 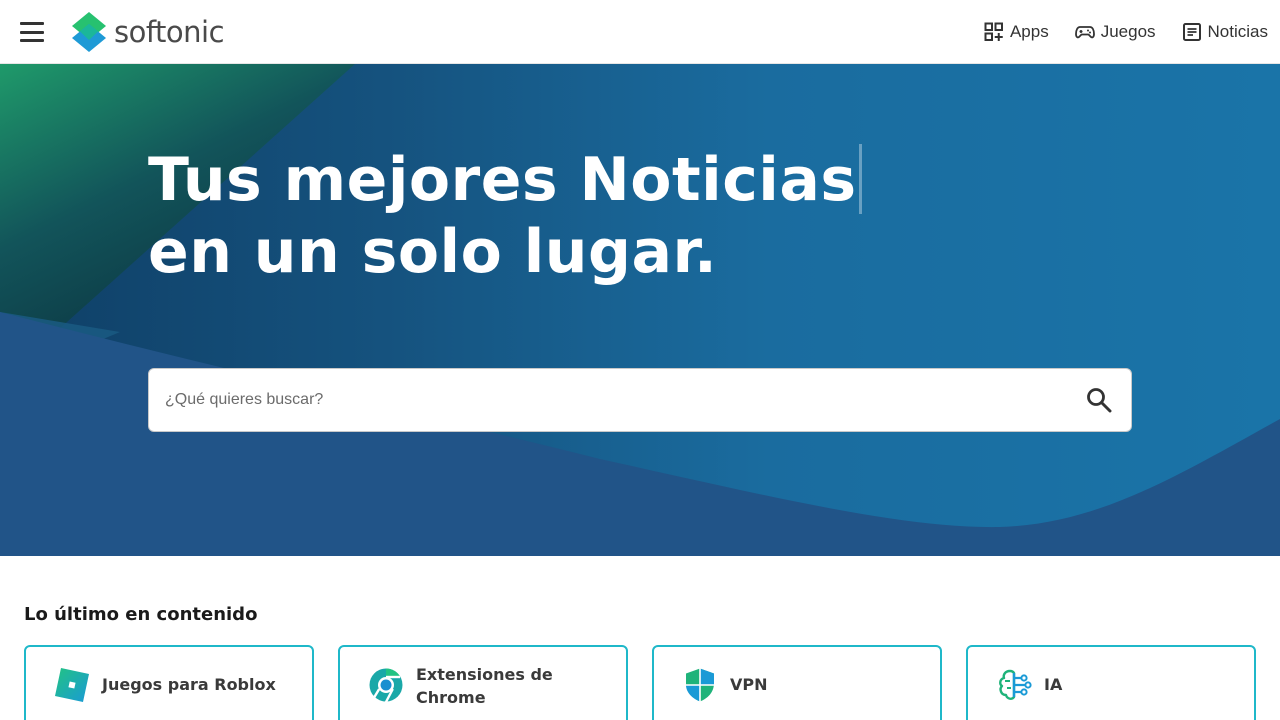 I want to click on hero-title-line1: Tus mejores Noticias, so click(x=502, y=180).